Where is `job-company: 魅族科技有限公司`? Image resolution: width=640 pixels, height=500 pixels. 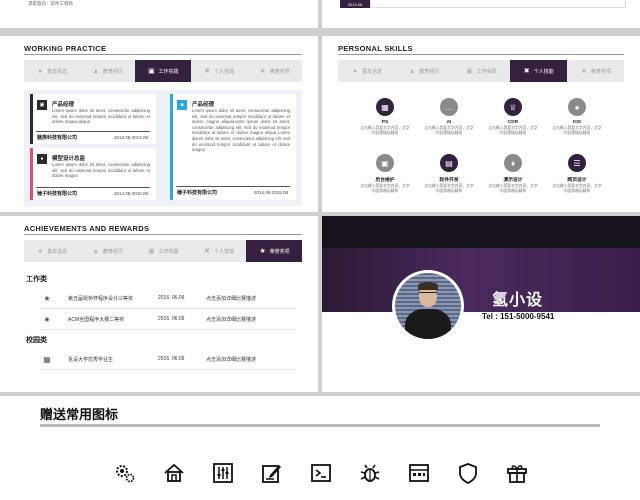 job-company: 魅族科技有限公司 is located at coordinates (57, 138).